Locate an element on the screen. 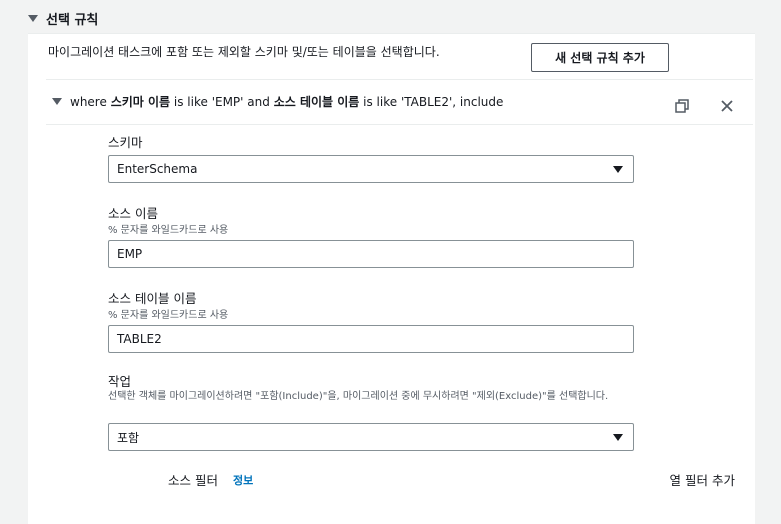  source-name-label: 소스 이름 is located at coordinates (133, 213).